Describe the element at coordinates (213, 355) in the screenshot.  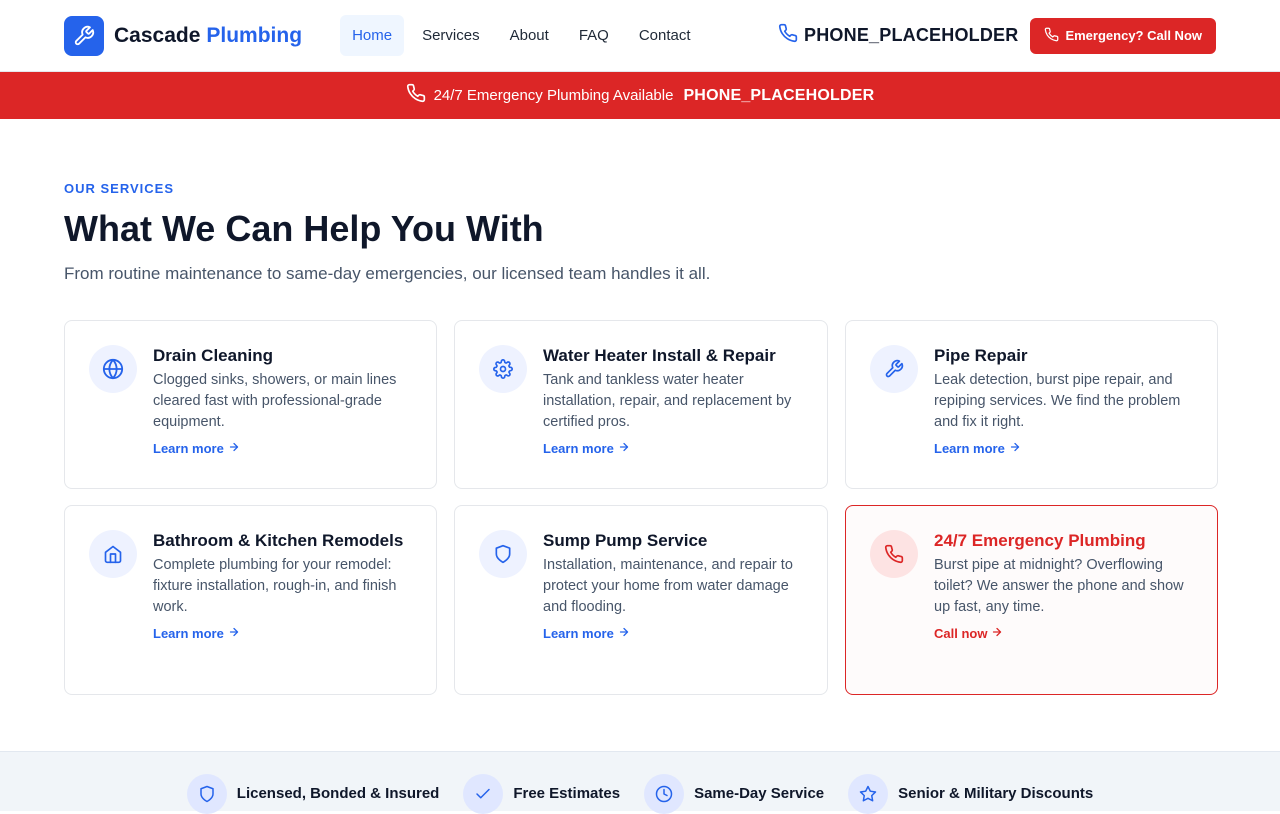
I see `card-title: Drain Cleaning` at that location.